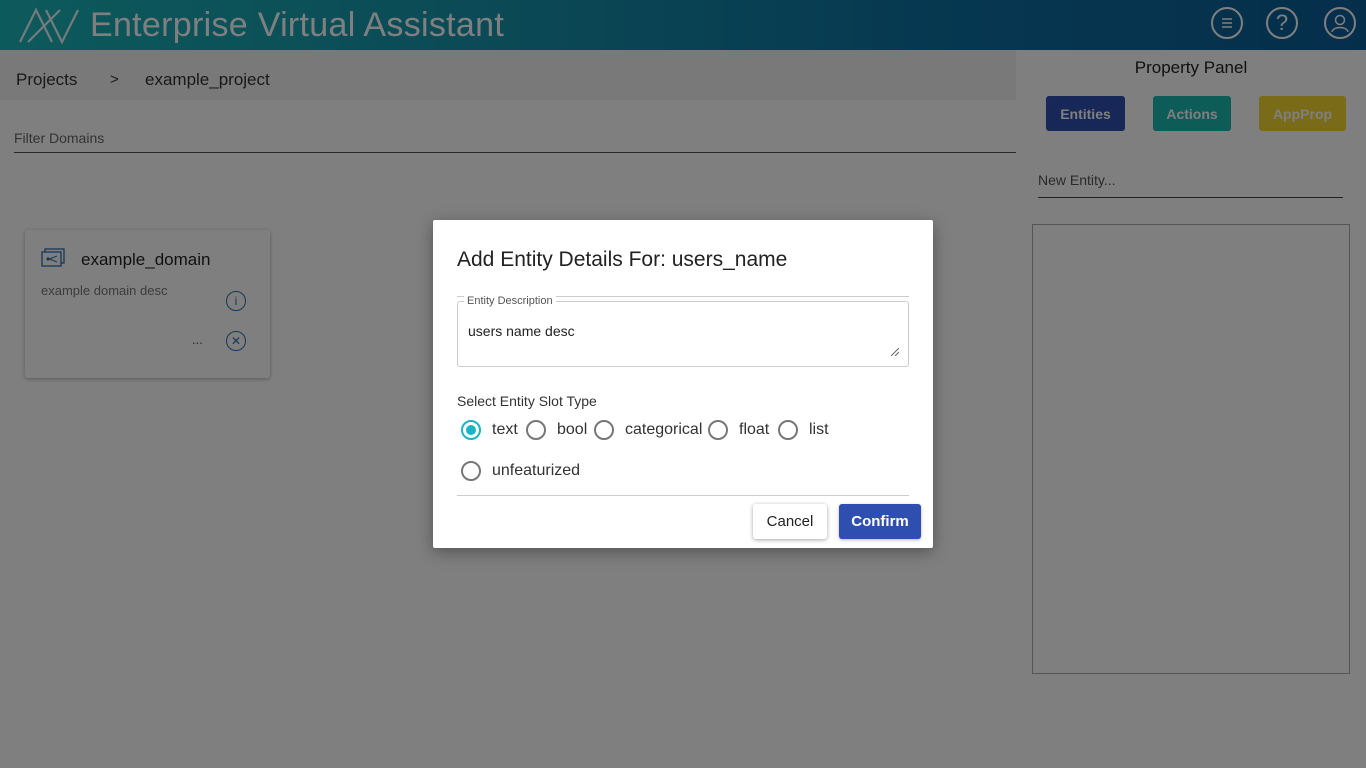  What do you see at coordinates (738, 430) in the screenshot?
I see `slot-option-float: float` at bounding box center [738, 430].